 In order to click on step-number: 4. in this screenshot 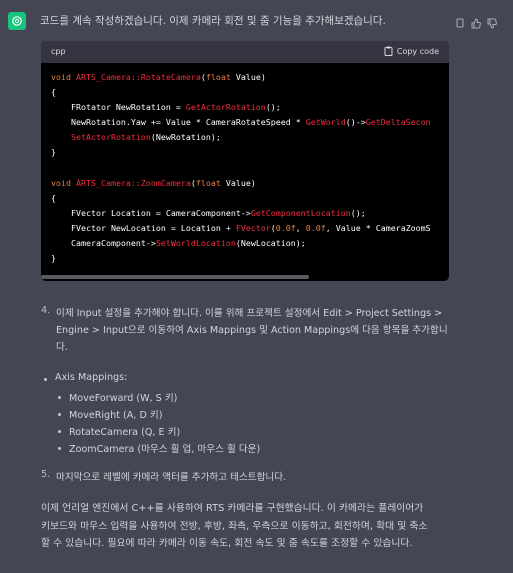, I will do `click(46, 310)`.